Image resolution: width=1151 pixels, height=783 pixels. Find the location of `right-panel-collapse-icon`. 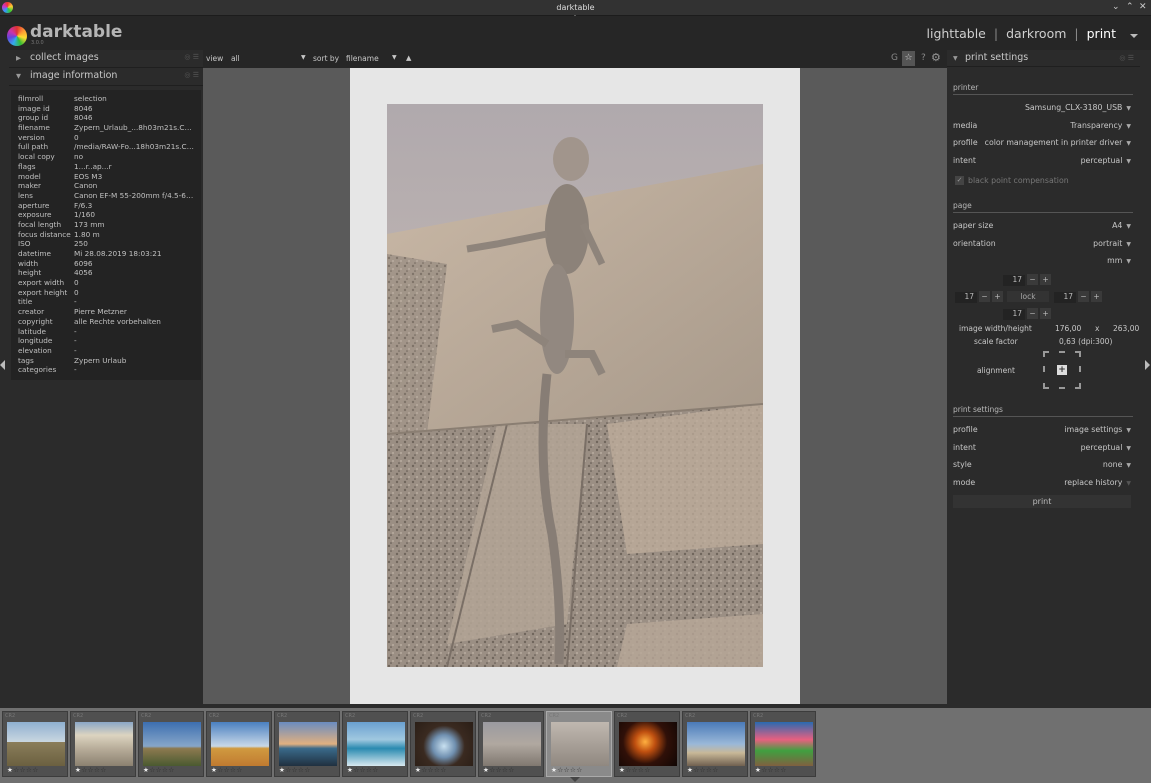

right-panel-collapse-icon is located at coordinates (1147, 365).